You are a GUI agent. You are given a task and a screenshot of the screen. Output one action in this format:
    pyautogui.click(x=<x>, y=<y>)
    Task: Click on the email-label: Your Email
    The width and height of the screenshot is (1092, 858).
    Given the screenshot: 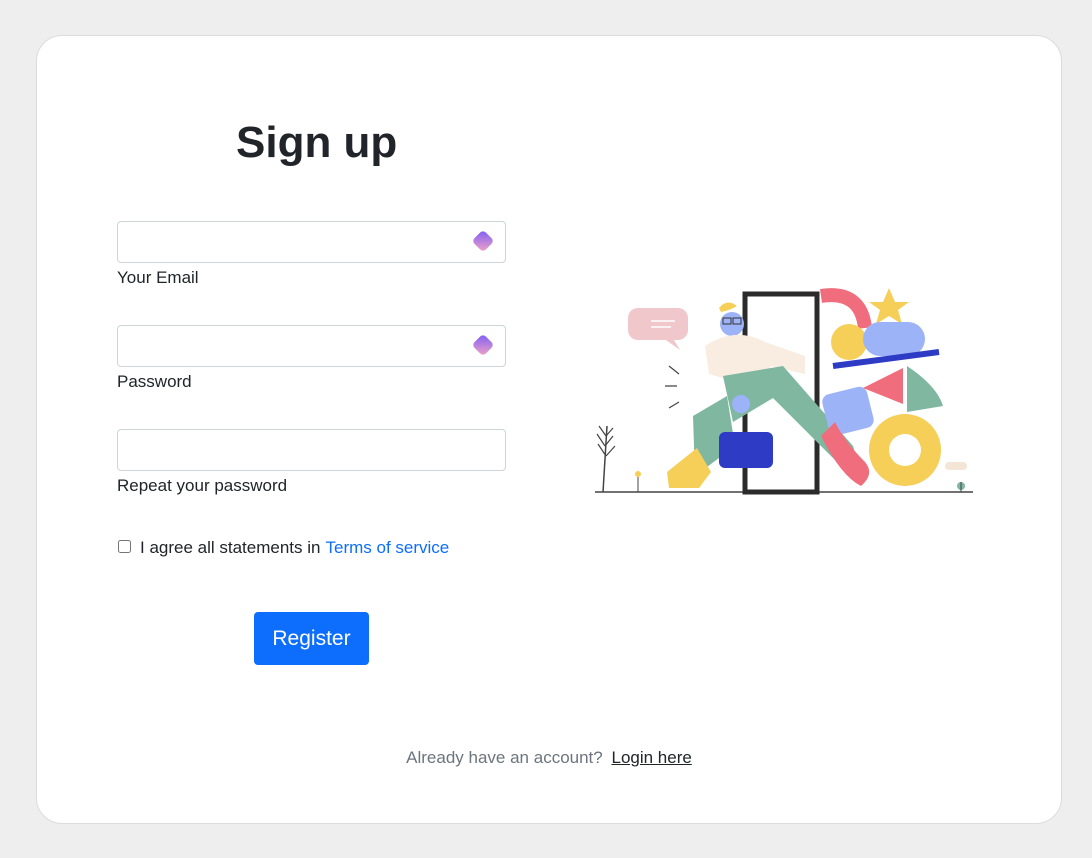 What is the action you would take?
    pyautogui.click(x=158, y=277)
    